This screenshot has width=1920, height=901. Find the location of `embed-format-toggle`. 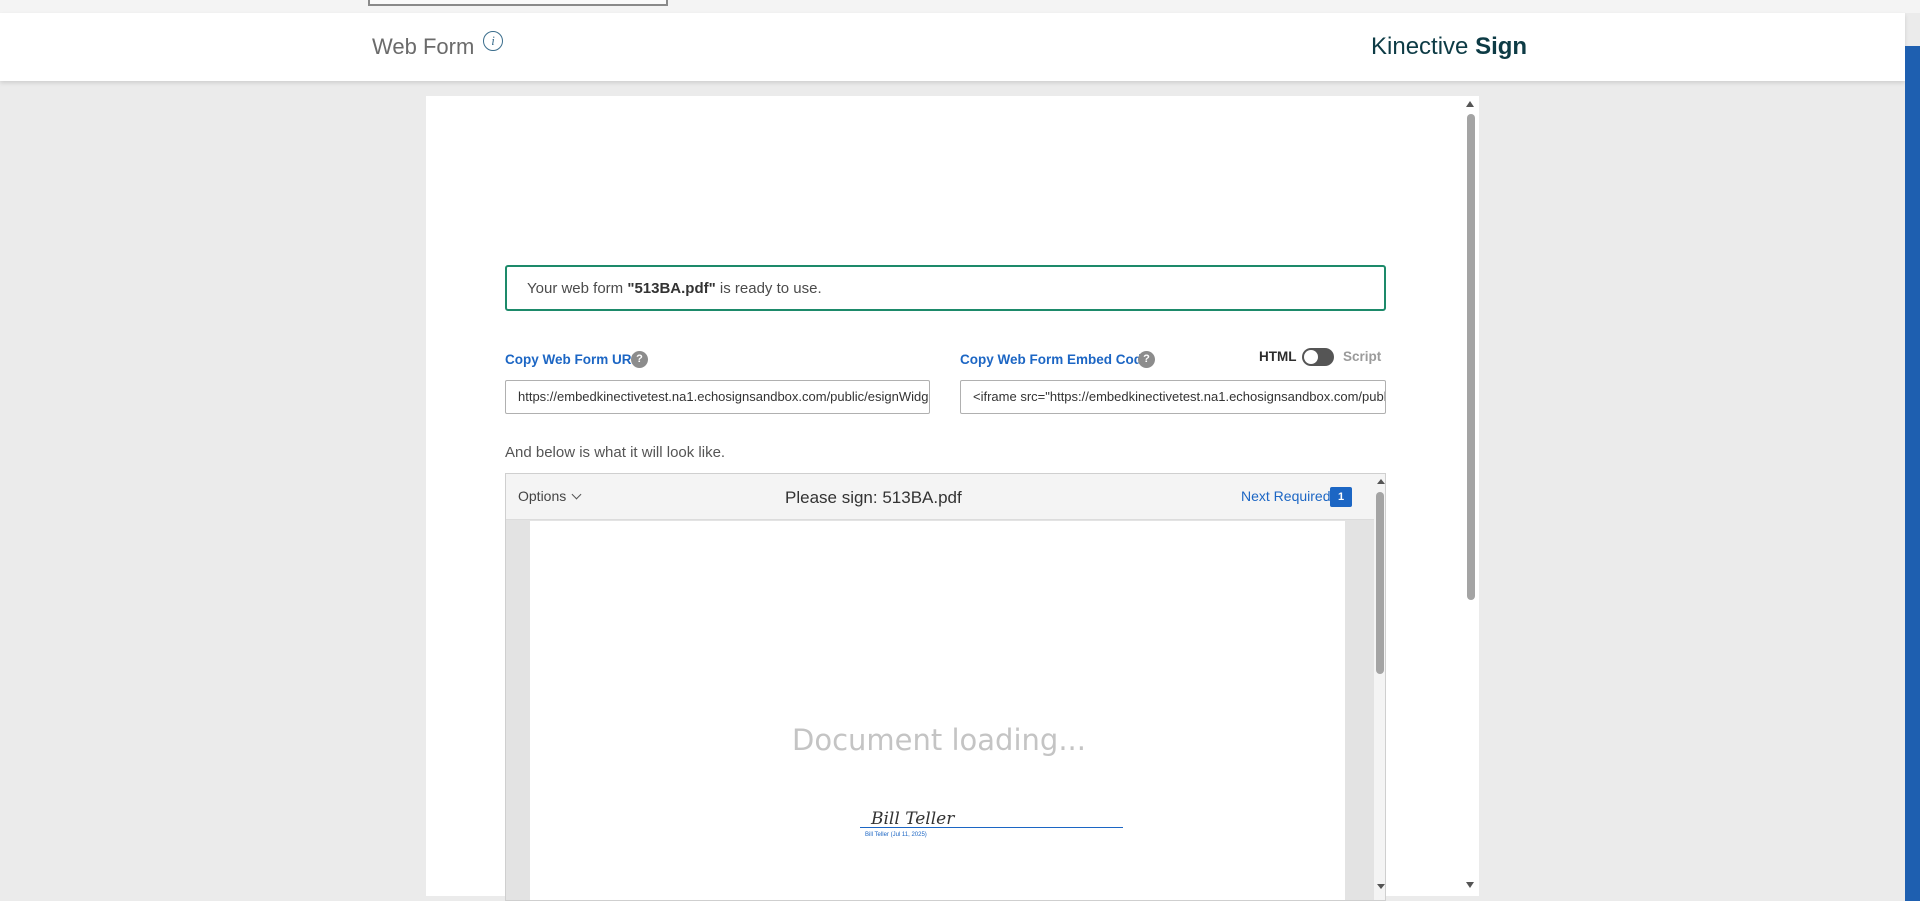

embed-format-toggle is located at coordinates (1318, 357).